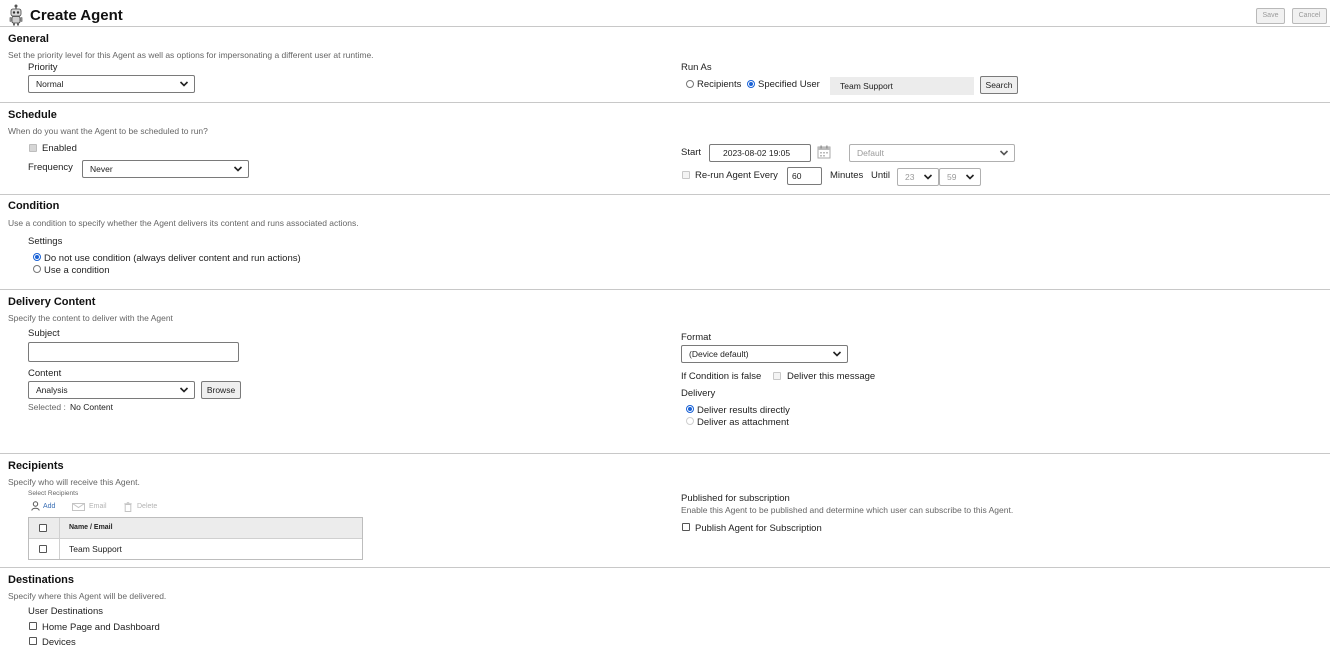  I want to click on home-page-checkbox, so click(33, 626).